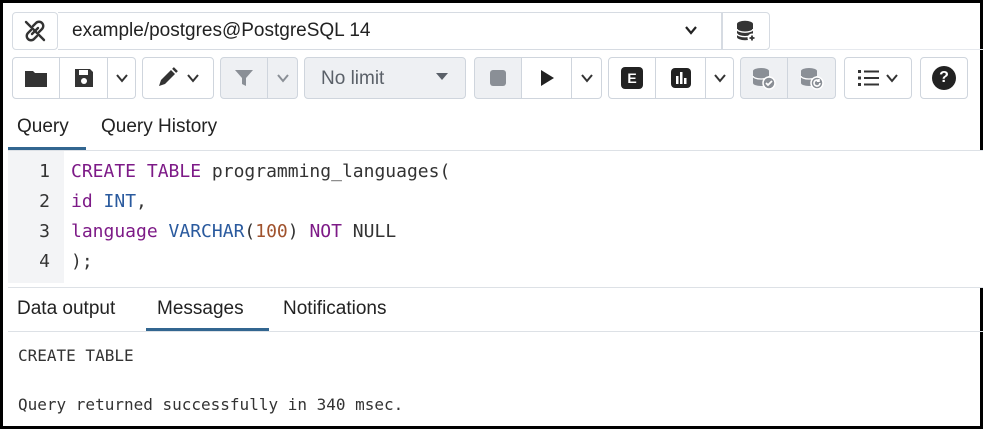  Describe the element at coordinates (43, 127) in the screenshot. I see `tab-query: Query` at that location.